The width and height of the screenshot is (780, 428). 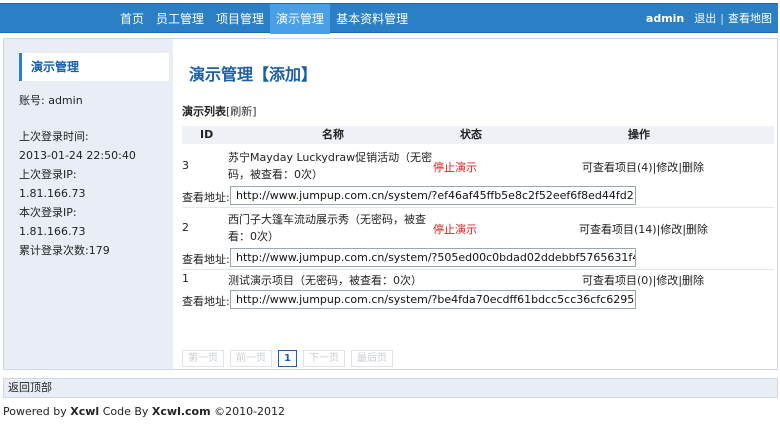 I want to click on column-header-status: 状态, so click(x=471, y=134).